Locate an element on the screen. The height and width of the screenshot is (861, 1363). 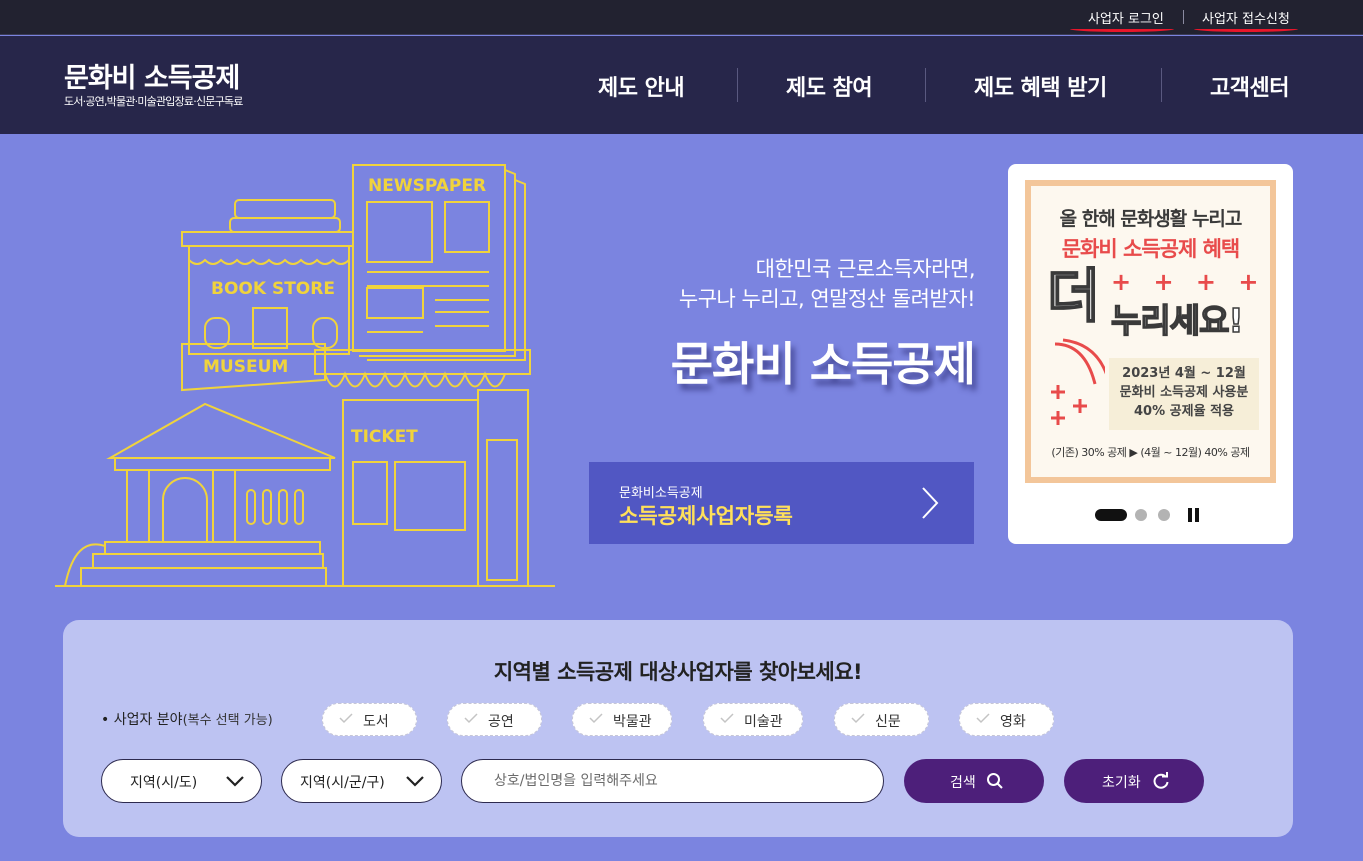
region-sido-select: 지역(시/도) is located at coordinates (181, 781).